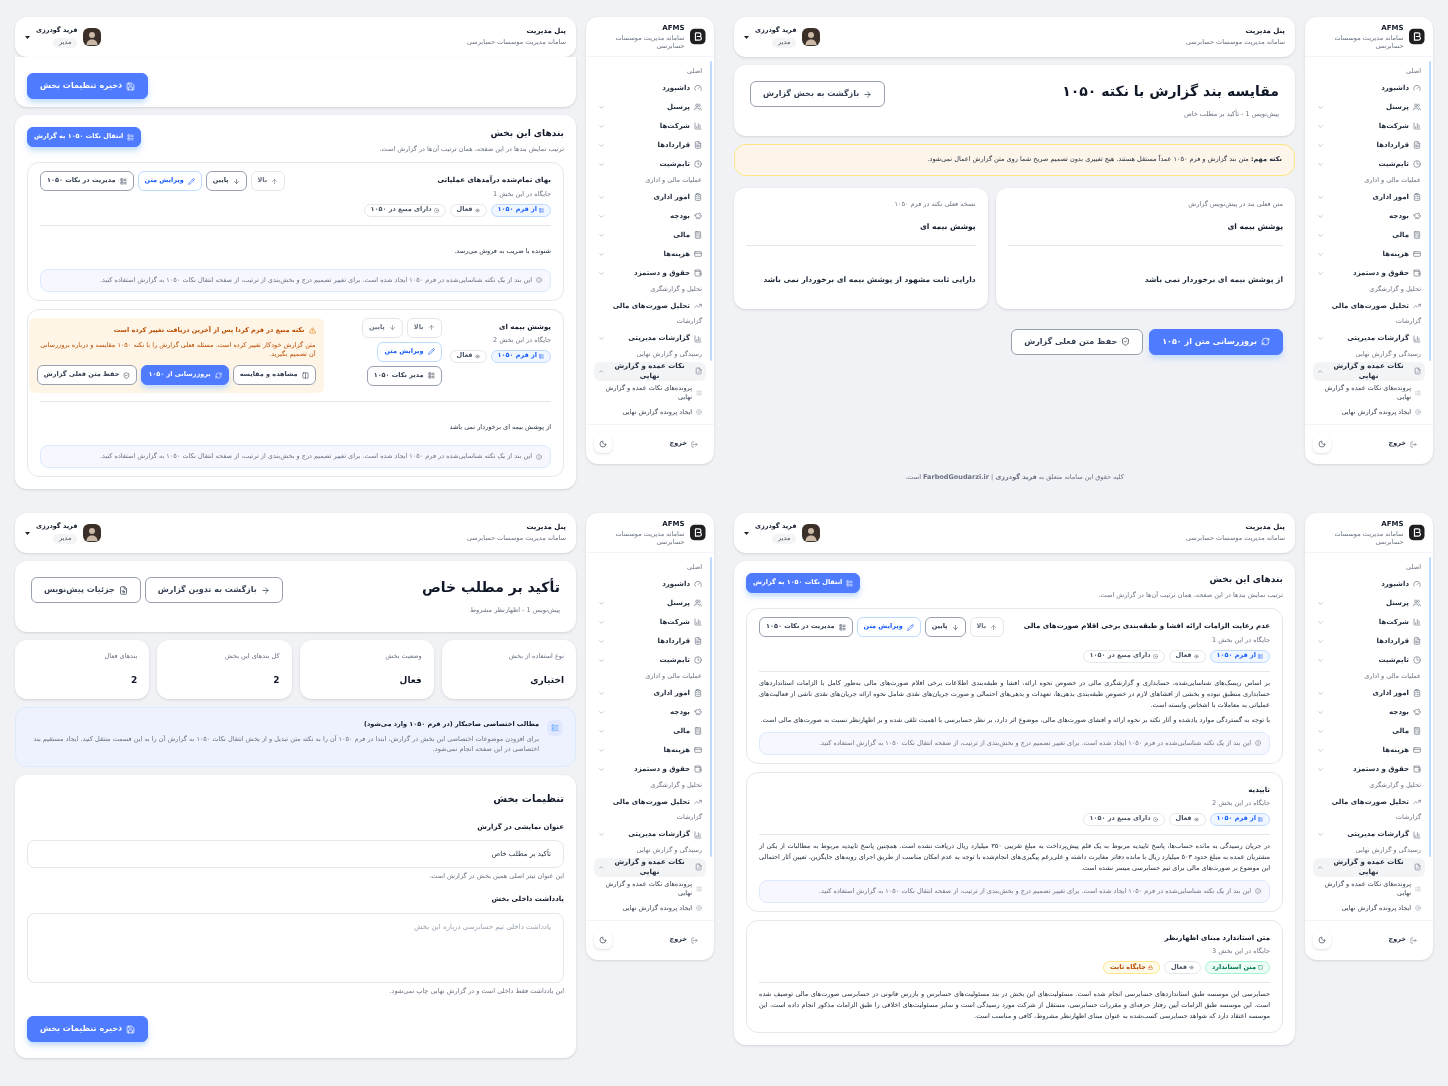  I want to click on update-button: بروزرسانی متن از ۱۰۵۰, so click(1216, 341).